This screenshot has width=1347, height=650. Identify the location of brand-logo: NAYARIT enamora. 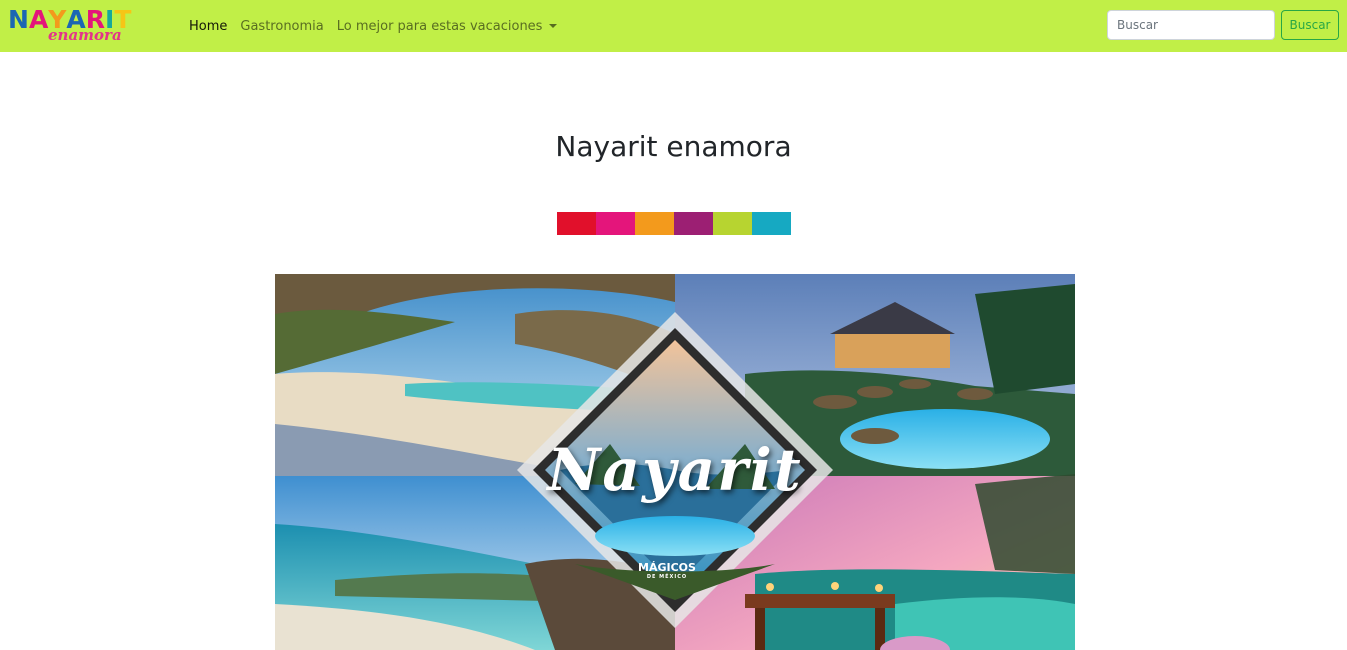
(90, 25).